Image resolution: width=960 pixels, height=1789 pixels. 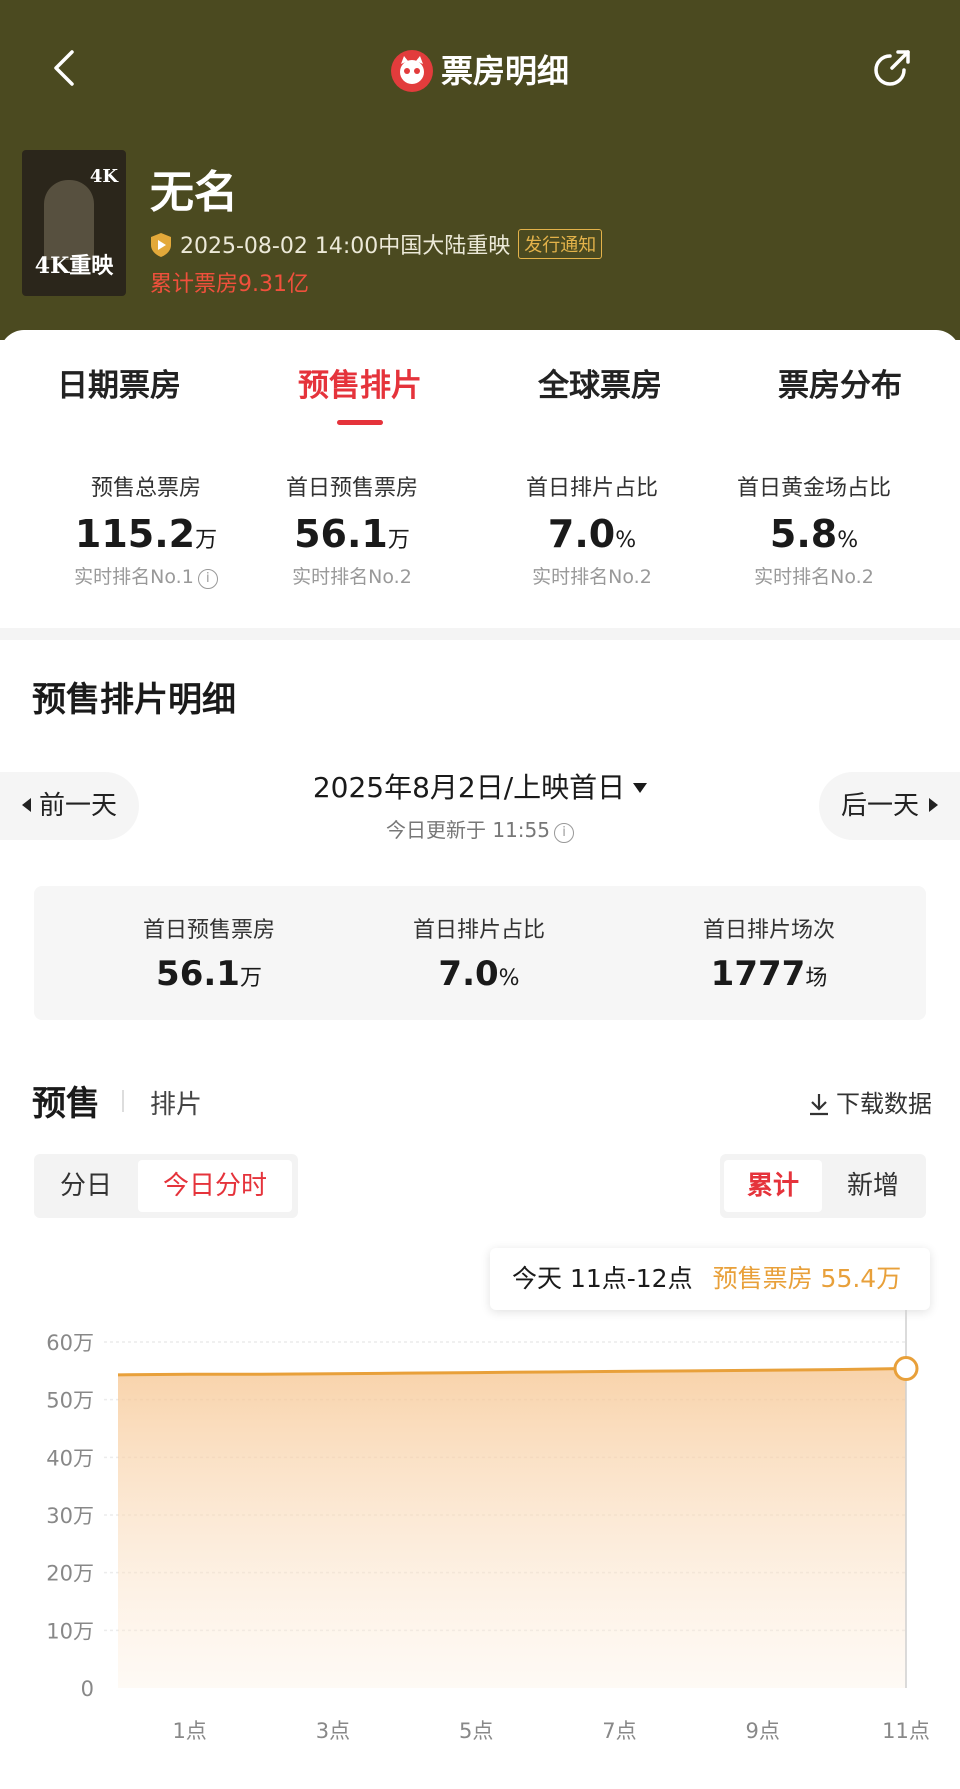 I want to click on value-new: 新增, so click(x=873, y=1186).